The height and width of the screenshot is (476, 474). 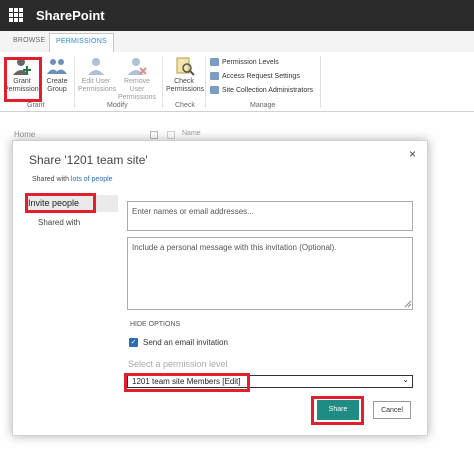 I want to click on create-group-button: Create Group, so click(x=57, y=75).